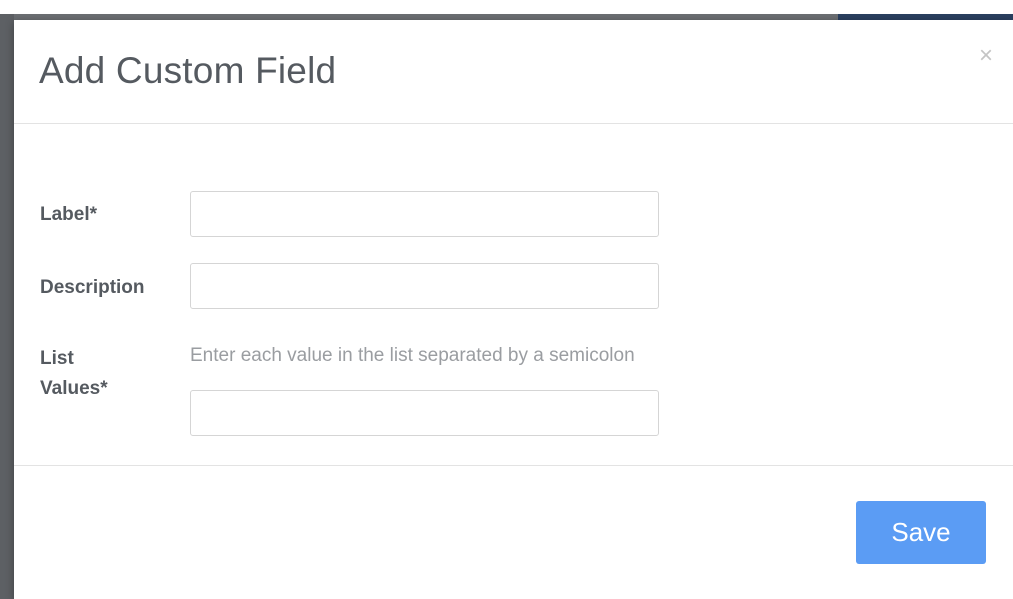 The height and width of the screenshot is (599, 1013). What do you see at coordinates (424, 286) in the screenshot?
I see `description-input` at bounding box center [424, 286].